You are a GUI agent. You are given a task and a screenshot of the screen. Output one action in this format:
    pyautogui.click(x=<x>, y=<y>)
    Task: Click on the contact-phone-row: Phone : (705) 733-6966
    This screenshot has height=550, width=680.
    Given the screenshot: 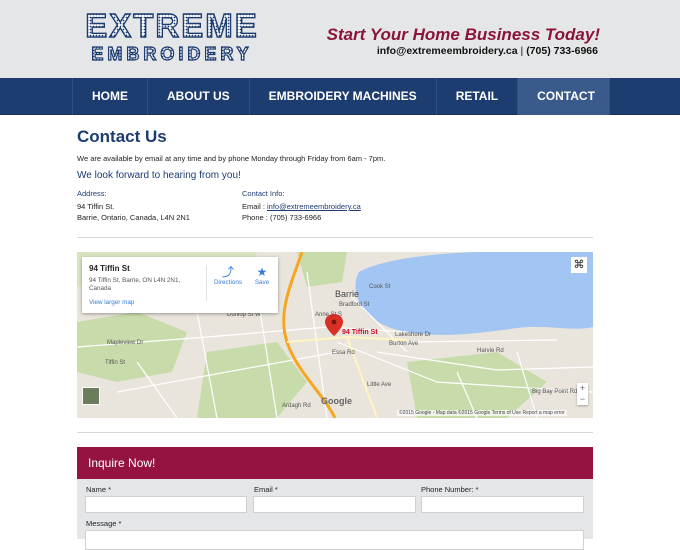 What is the action you would take?
    pyautogui.click(x=301, y=217)
    